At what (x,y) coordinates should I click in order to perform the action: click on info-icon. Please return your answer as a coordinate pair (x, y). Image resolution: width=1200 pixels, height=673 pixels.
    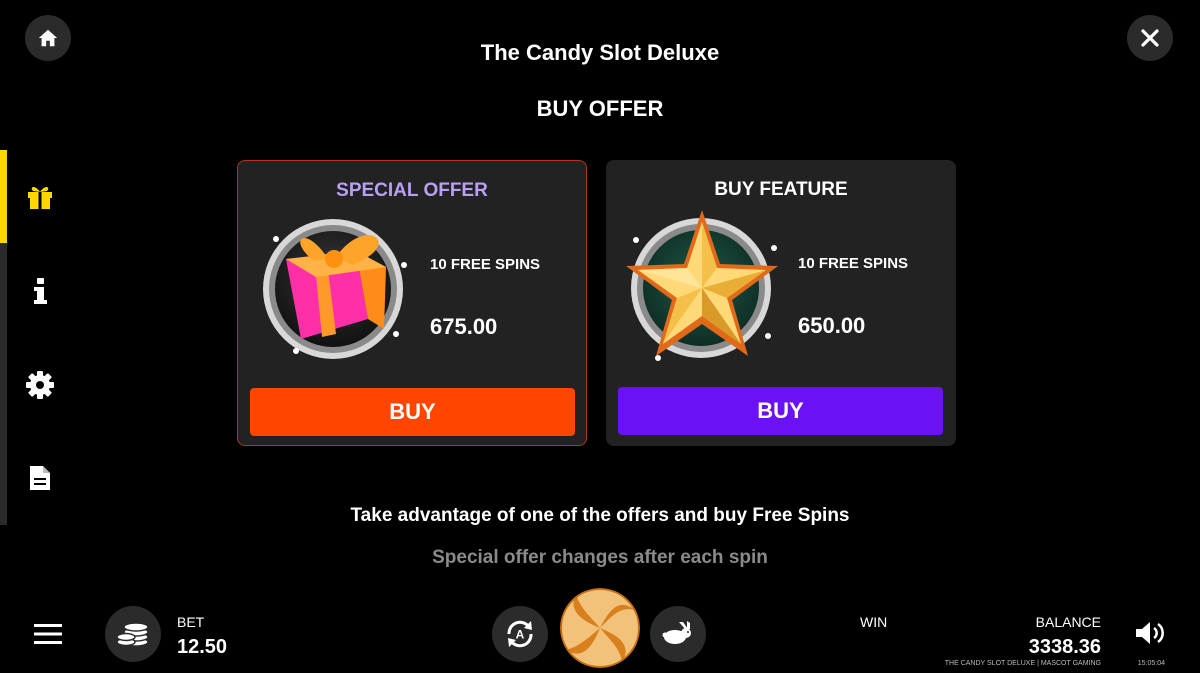
    Looking at the image, I should click on (40, 291).